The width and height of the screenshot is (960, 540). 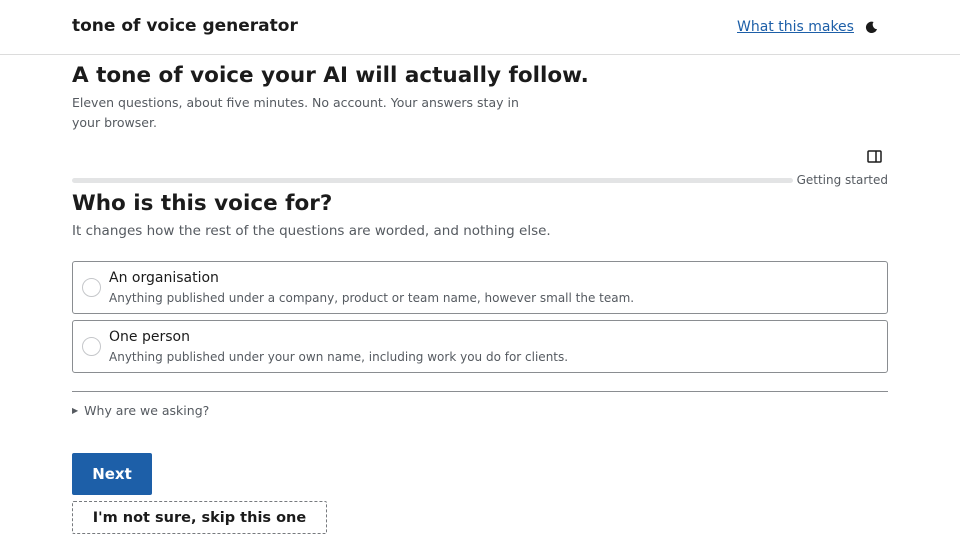 I want to click on toggle-panel-button, so click(x=874, y=156).